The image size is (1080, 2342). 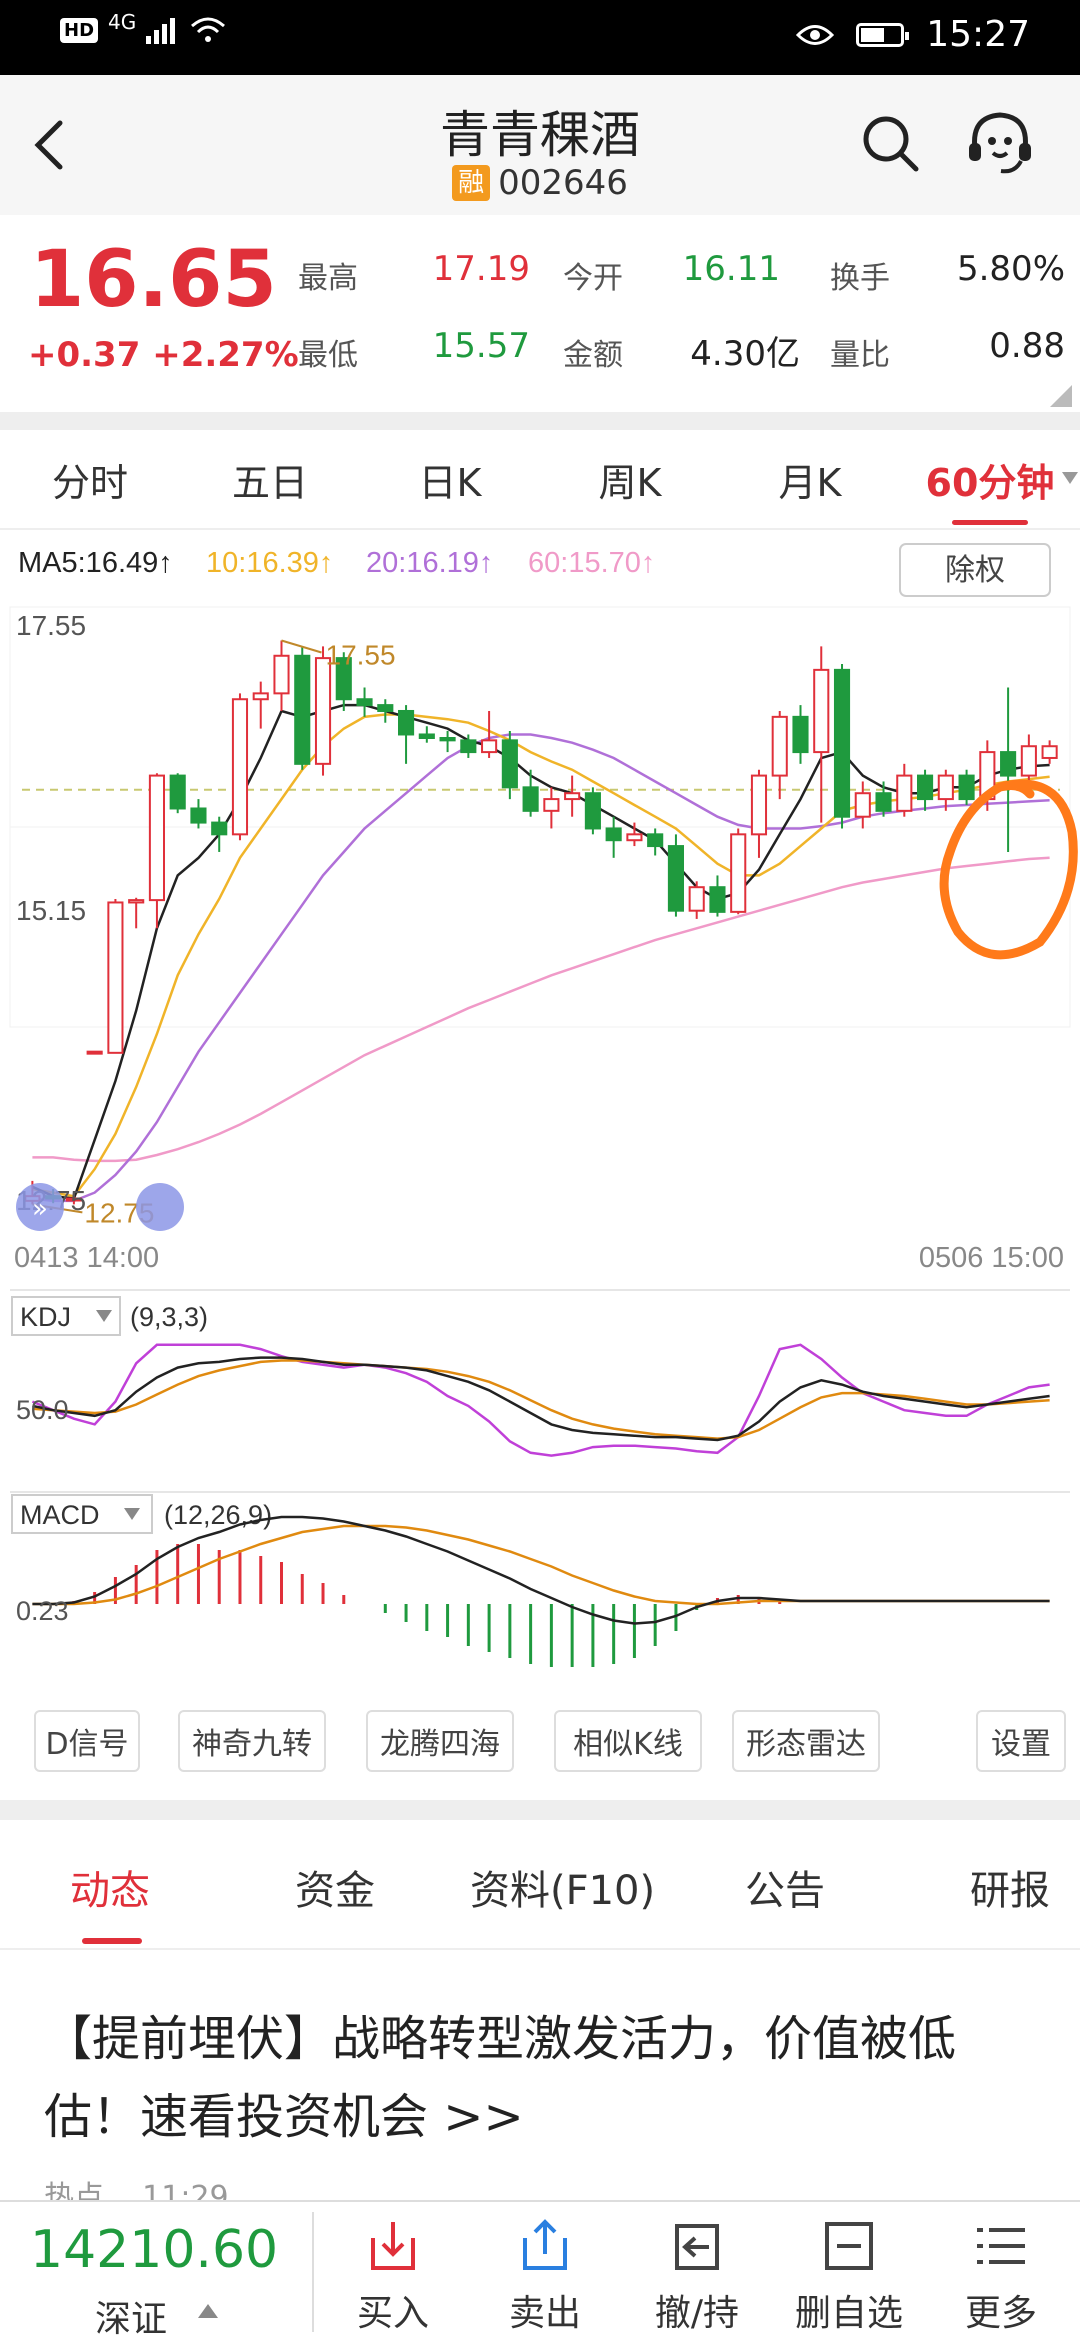 I want to click on status-bar: HD 4G 15:27, so click(x=540, y=37).